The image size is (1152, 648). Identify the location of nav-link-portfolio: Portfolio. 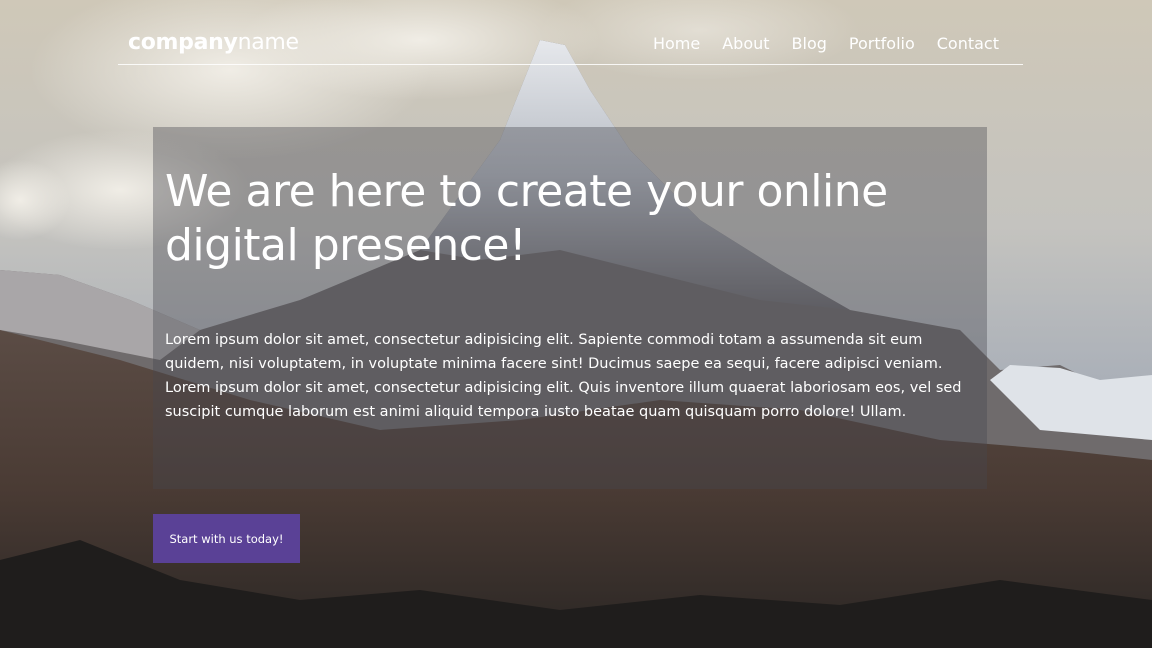
(882, 43).